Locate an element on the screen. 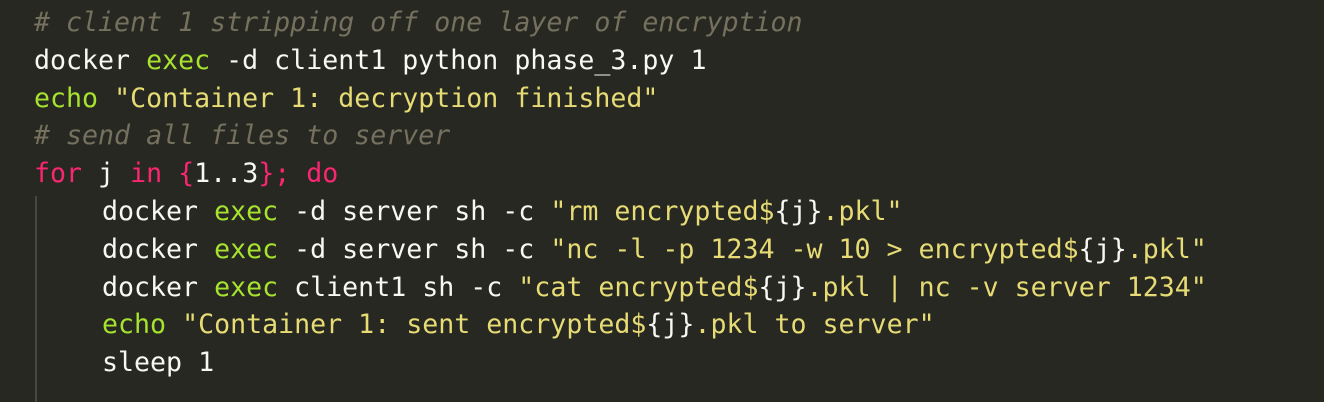 The width and height of the screenshot is (1324, 402). code-token-string: "Container 1: decryption finished" is located at coordinates (386, 98).